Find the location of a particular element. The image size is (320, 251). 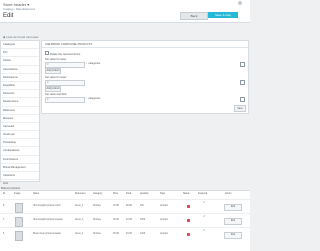

cell-final: 28.68 is located at coordinates (129, 206).